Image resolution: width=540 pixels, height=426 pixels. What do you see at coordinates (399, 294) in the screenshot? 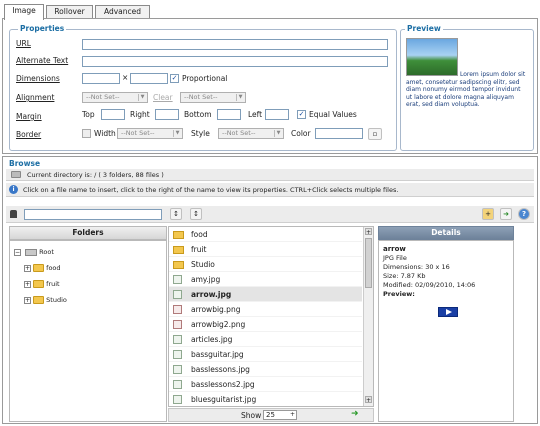
I see `details-preview-label: Preview:` at bounding box center [399, 294].